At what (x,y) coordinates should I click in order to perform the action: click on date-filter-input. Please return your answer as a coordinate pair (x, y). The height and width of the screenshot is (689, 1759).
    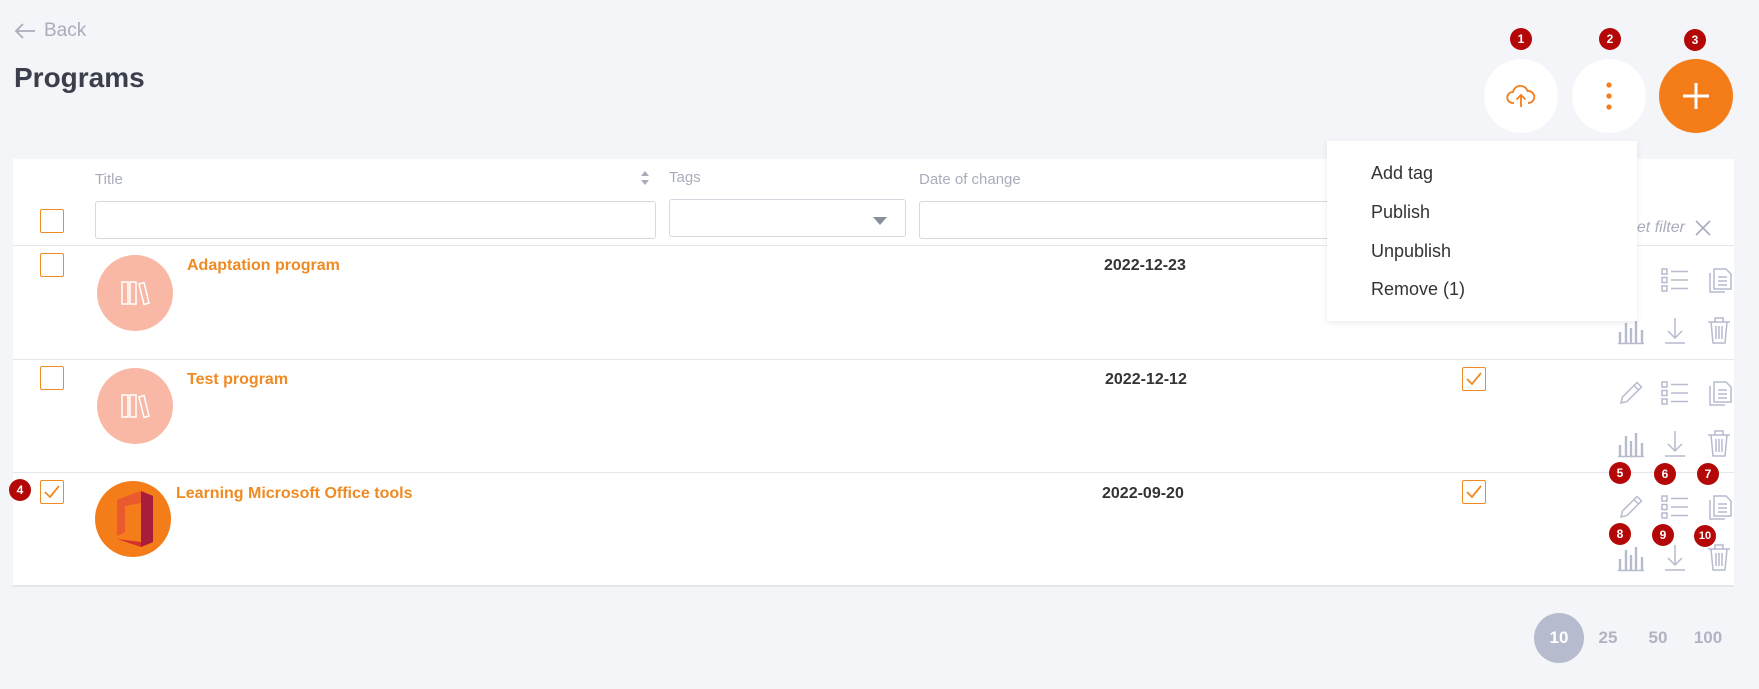
    Looking at the image, I should click on (1134, 220).